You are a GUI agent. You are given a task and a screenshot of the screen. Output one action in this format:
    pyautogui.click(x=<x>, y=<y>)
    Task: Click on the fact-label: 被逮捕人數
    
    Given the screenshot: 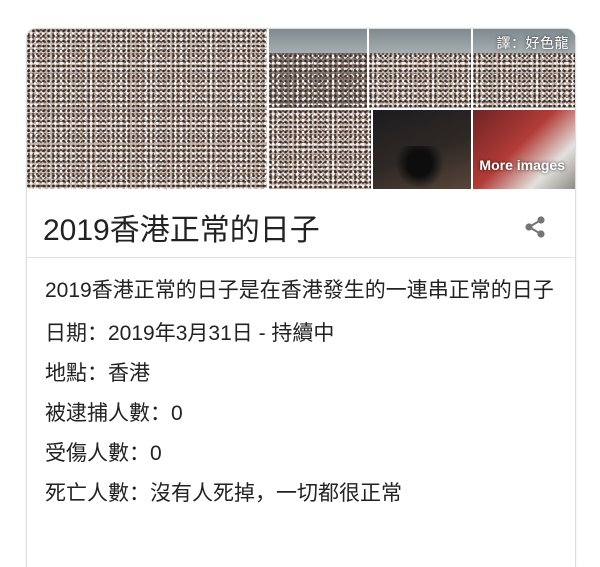 What is the action you would take?
    pyautogui.click(x=97, y=413)
    